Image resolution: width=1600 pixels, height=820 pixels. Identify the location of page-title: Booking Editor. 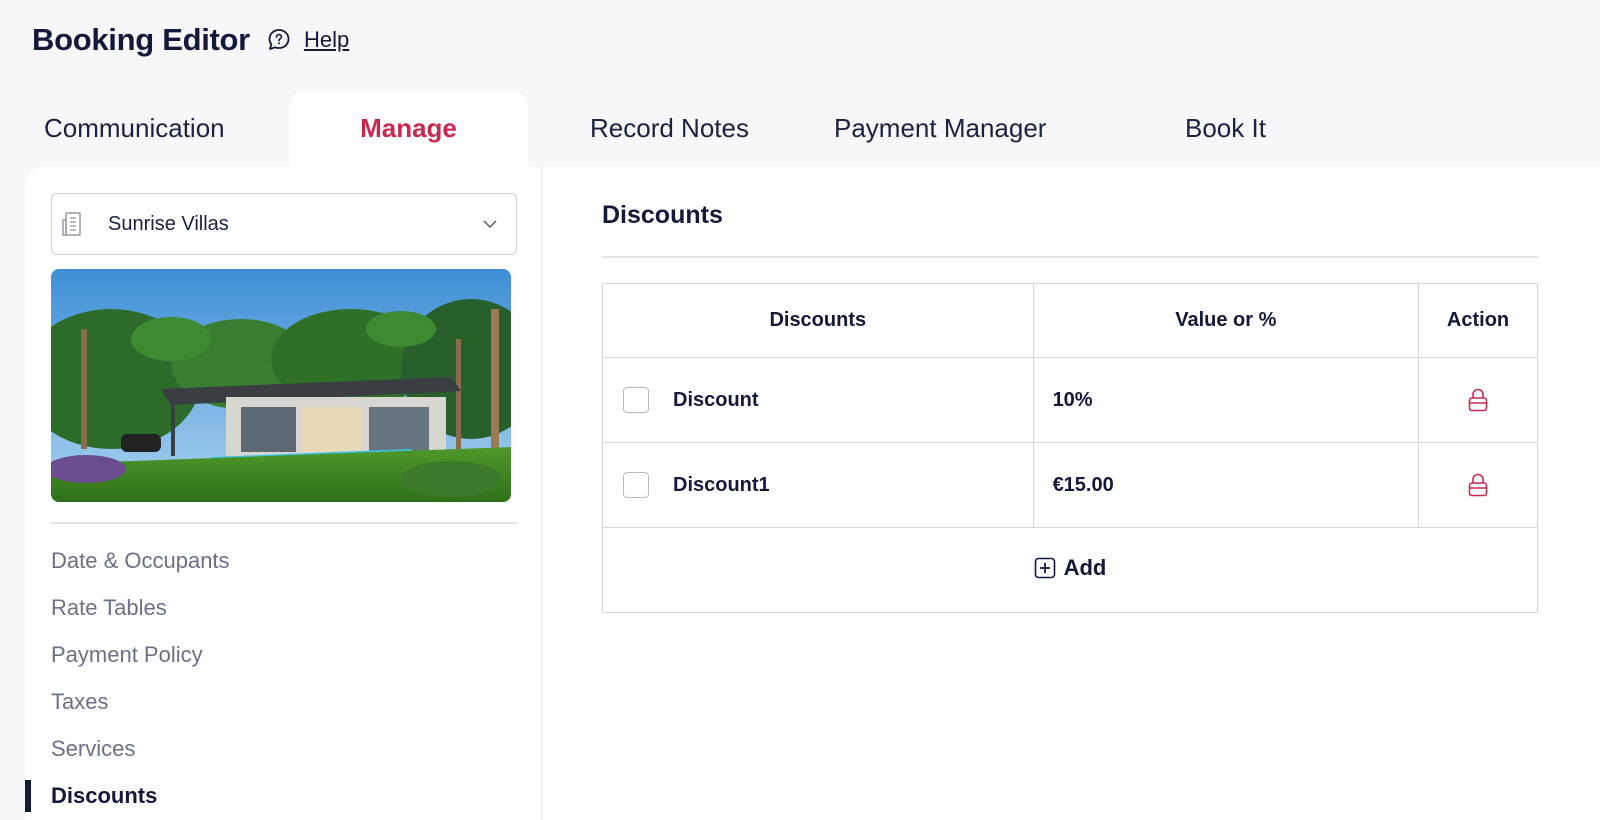
(141, 39).